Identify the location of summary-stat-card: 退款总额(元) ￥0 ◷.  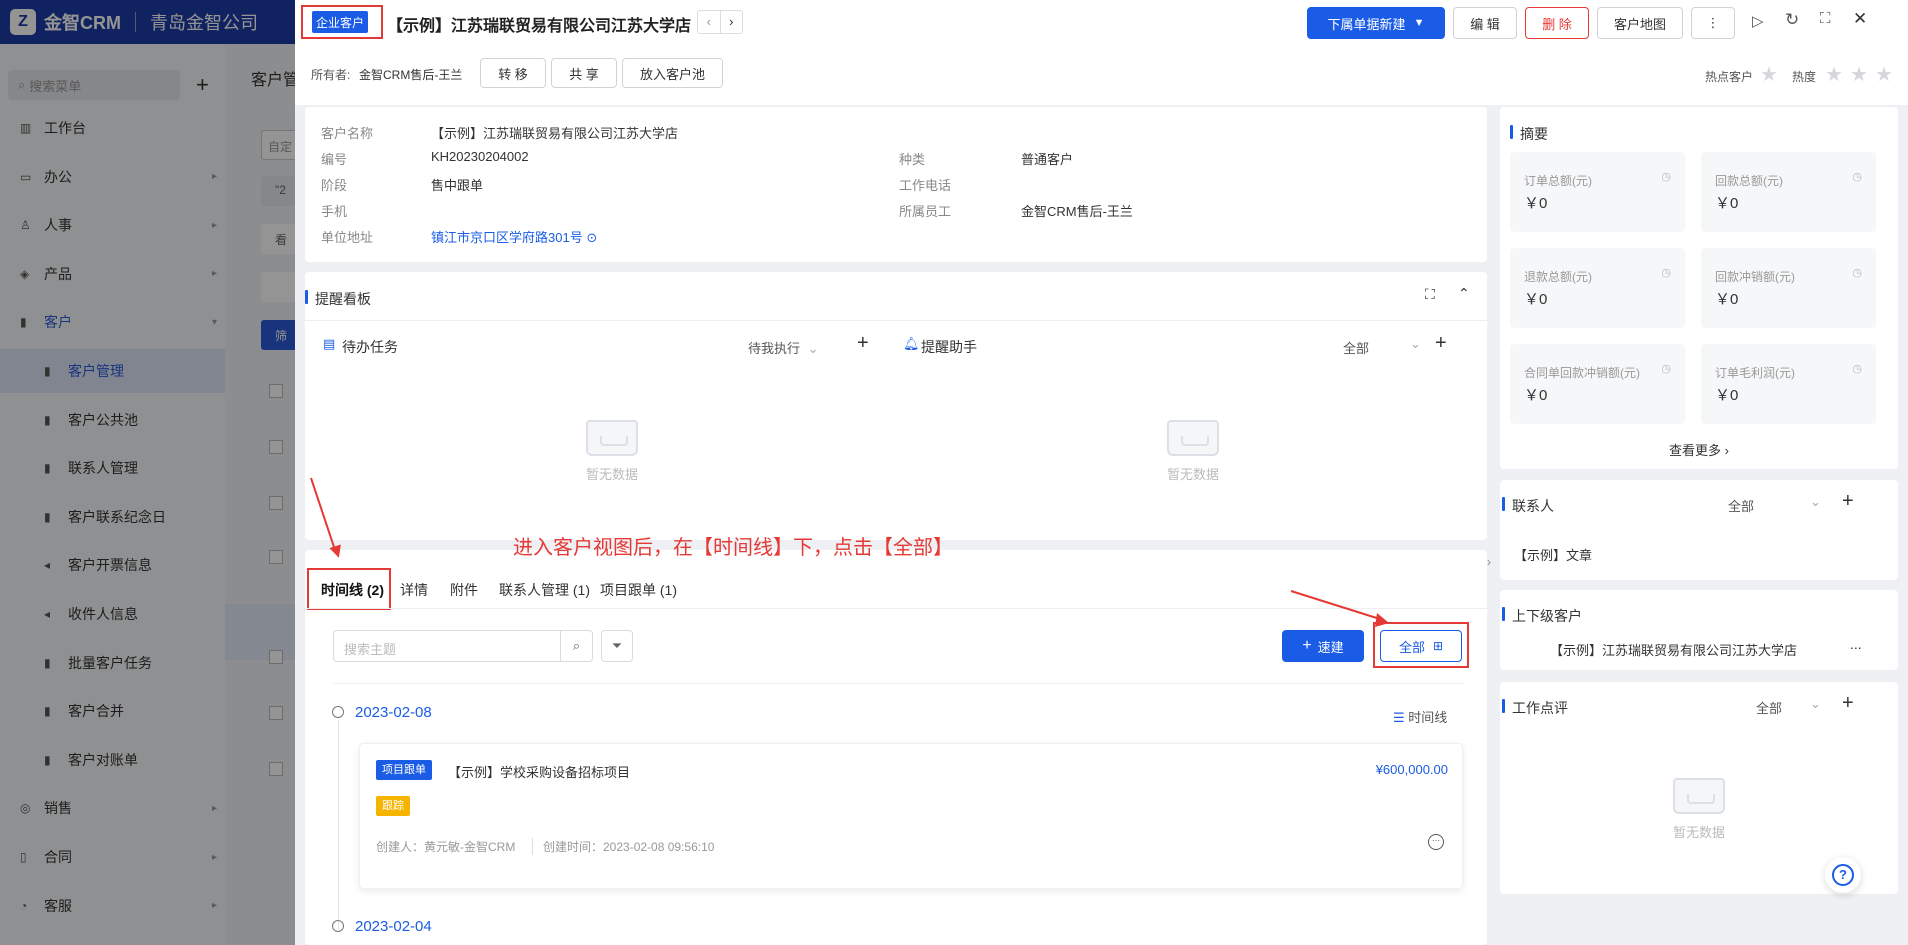
(1597, 288).